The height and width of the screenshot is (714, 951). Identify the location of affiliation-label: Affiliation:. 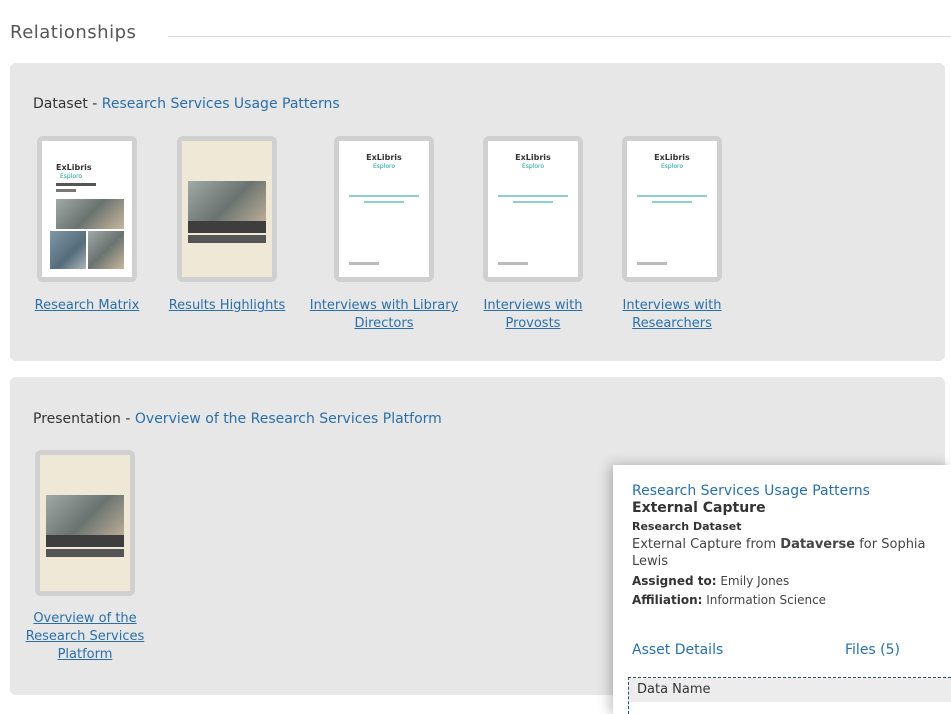
(667, 600).